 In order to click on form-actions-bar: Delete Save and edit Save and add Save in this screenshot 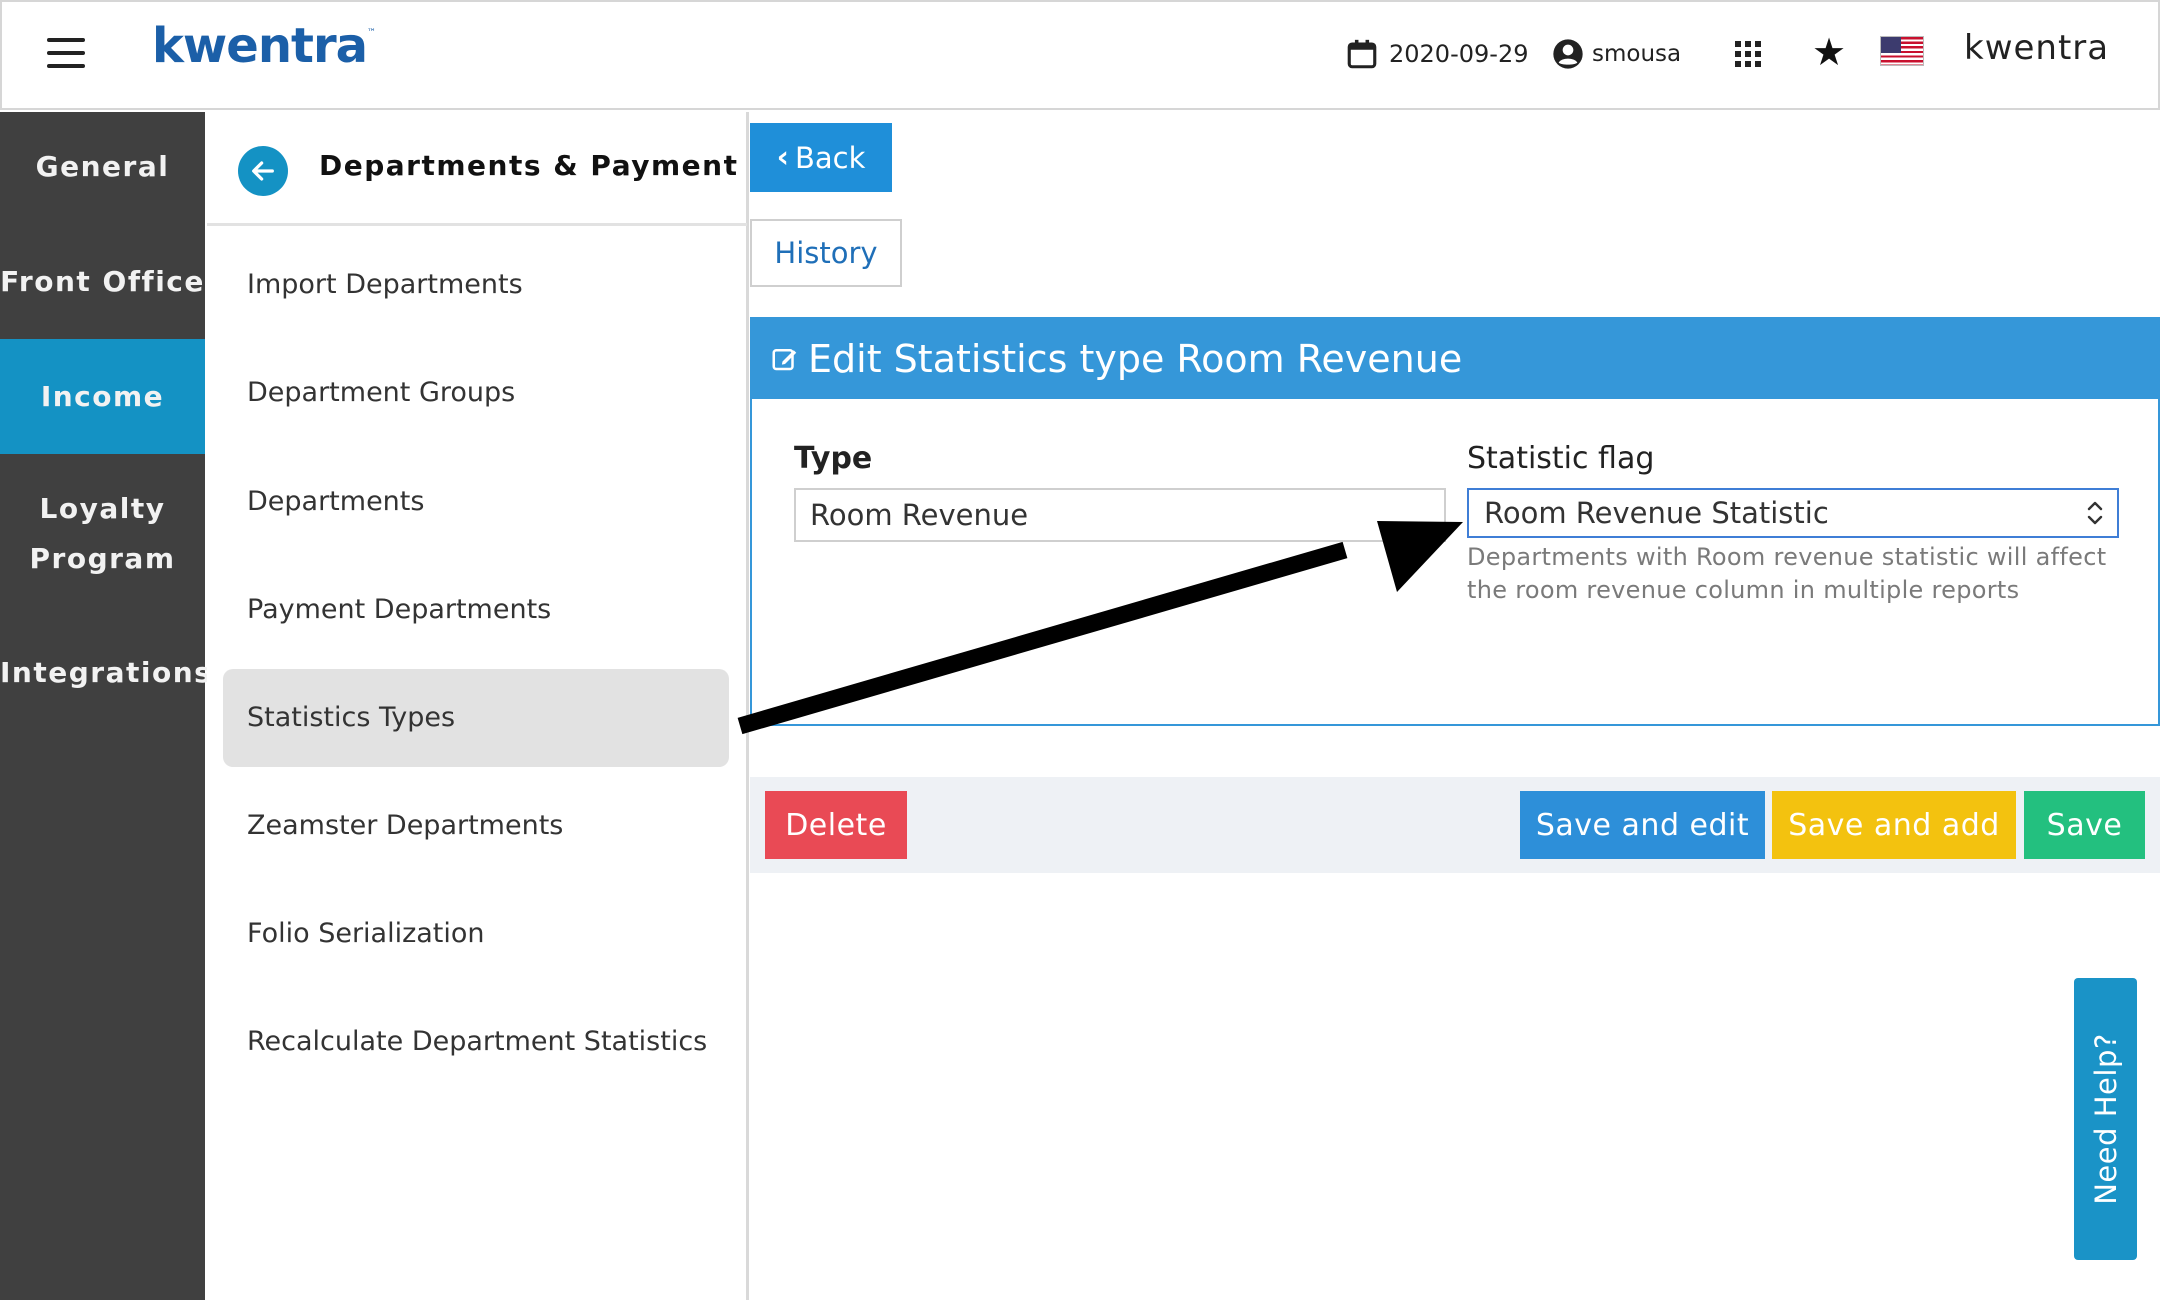, I will do `click(1455, 825)`.